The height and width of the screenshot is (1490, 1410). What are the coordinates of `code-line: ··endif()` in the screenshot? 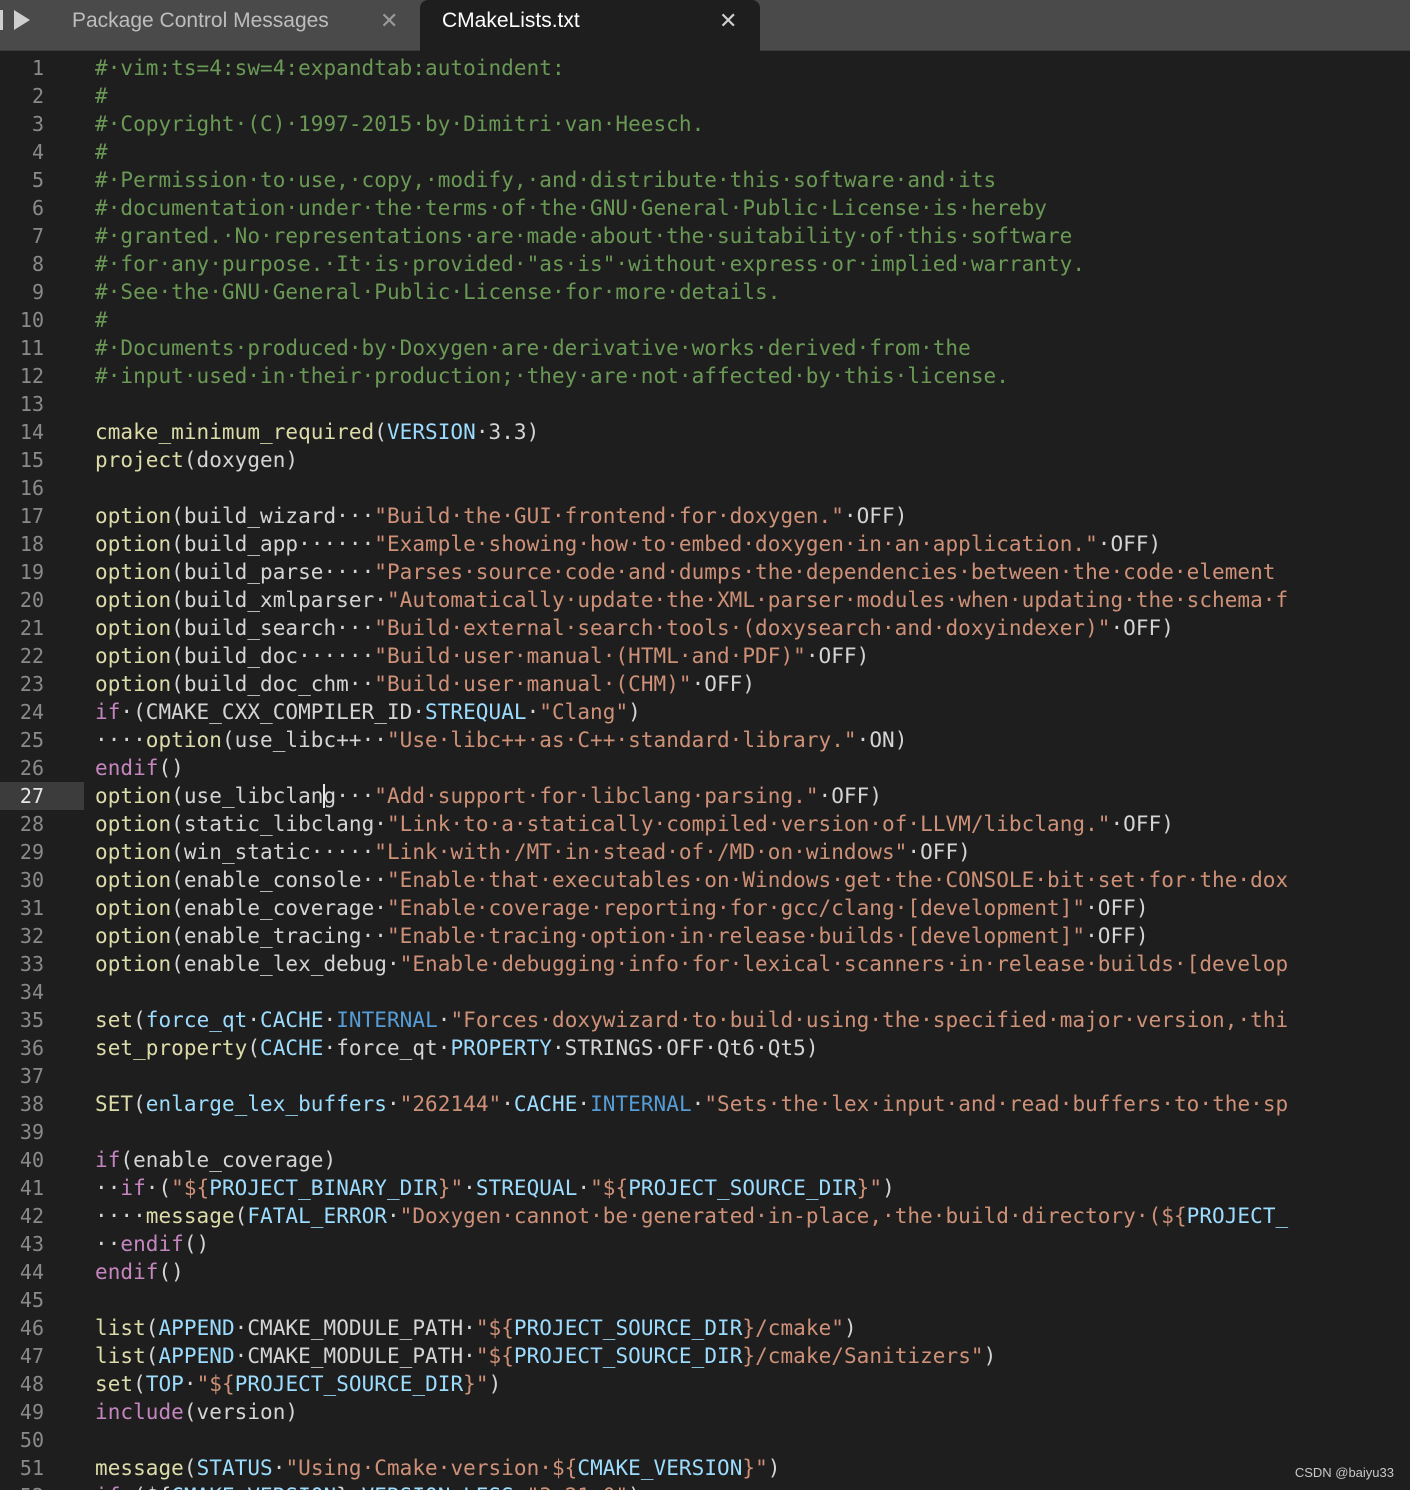 It's located at (752, 1244).